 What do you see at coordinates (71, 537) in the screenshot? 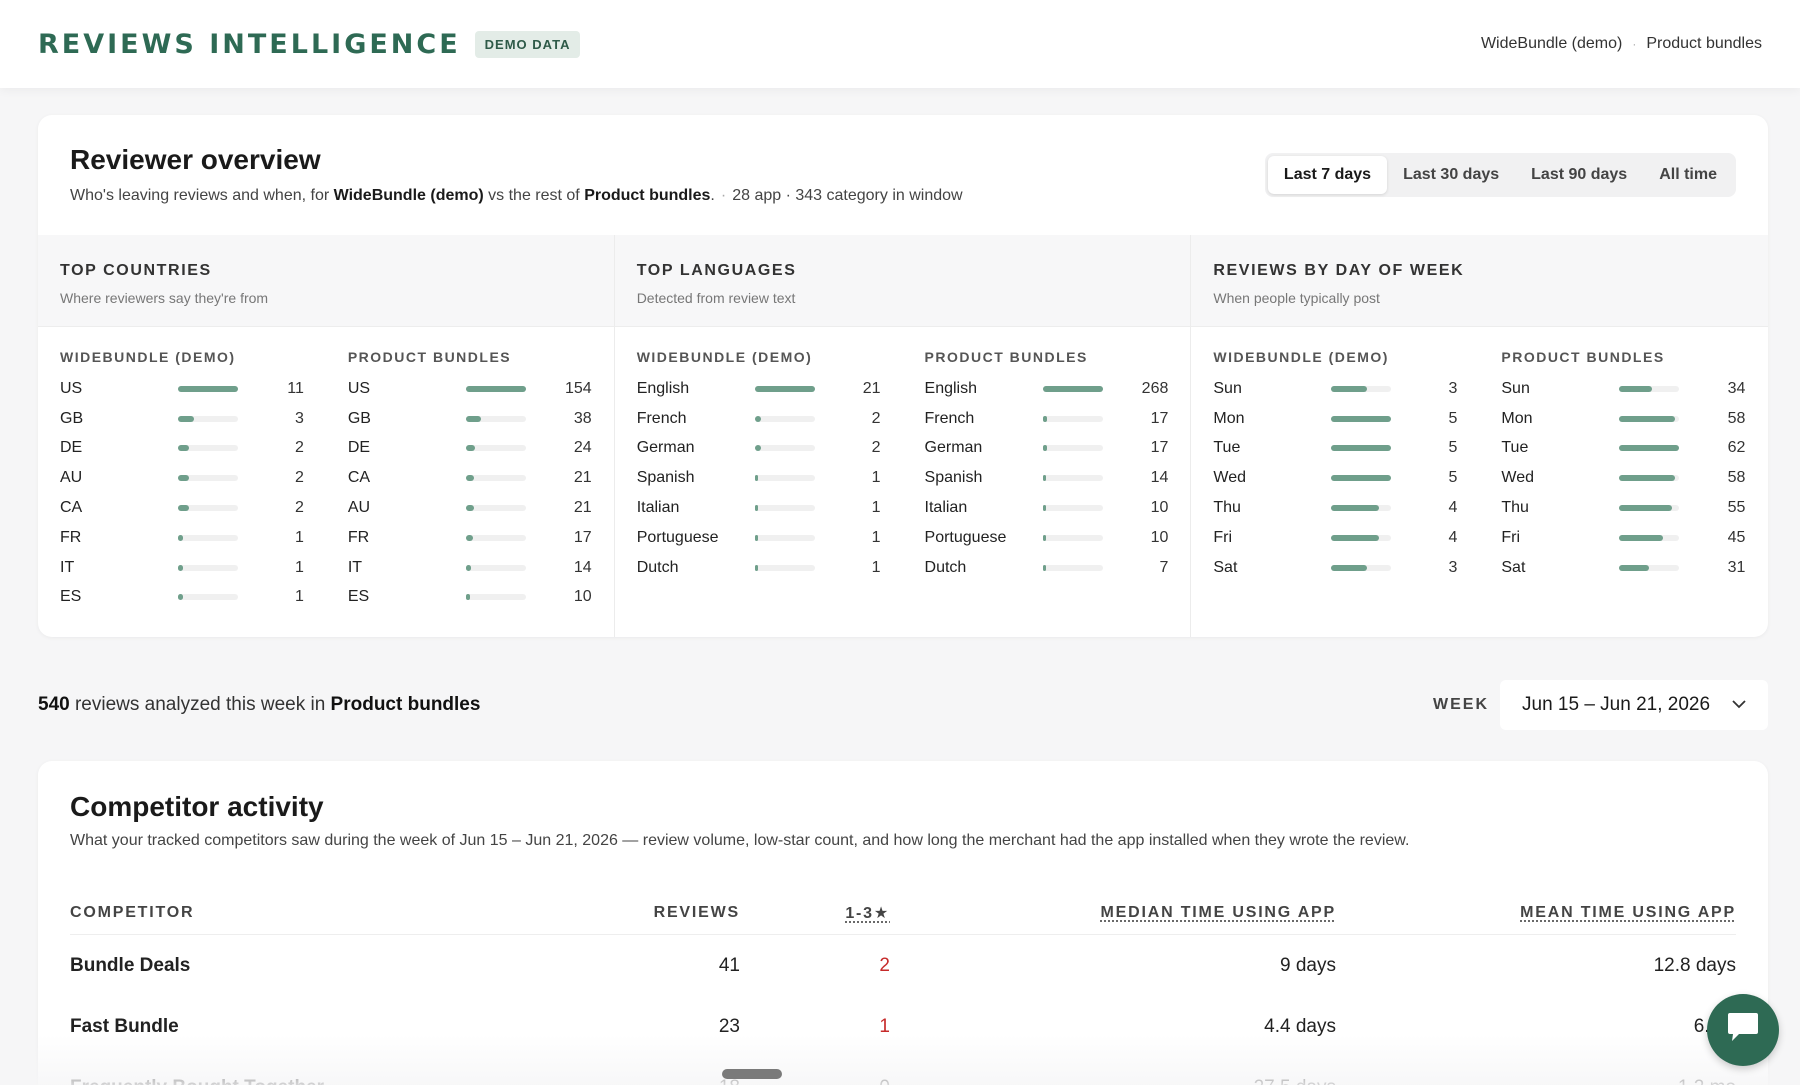
I see `row-label: FR` at bounding box center [71, 537].